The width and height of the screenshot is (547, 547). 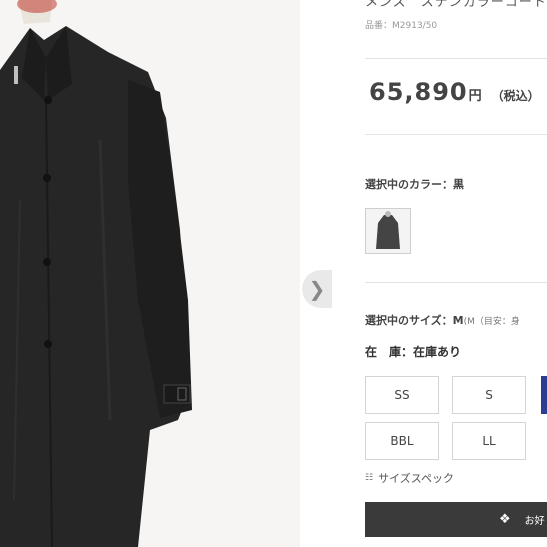 I want to click on product-title: メンズ ステンカラーコート, so click(x=456, y=5).